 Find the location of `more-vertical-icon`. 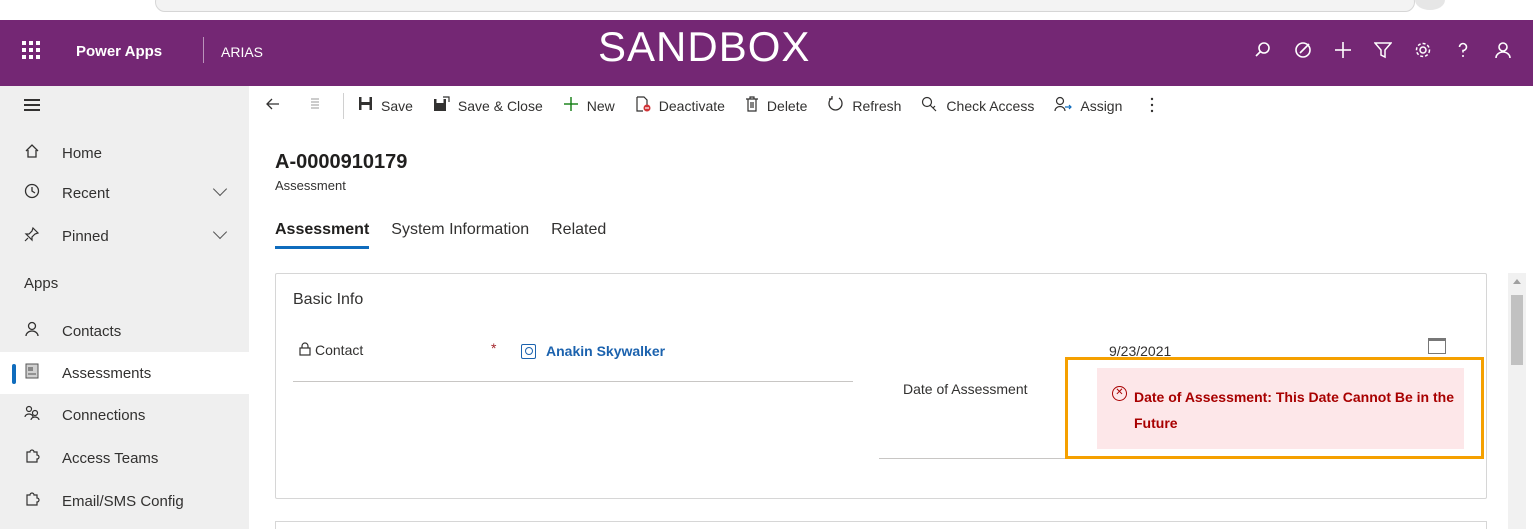

more-vertical-icon is located at coordinates (1152, 106).